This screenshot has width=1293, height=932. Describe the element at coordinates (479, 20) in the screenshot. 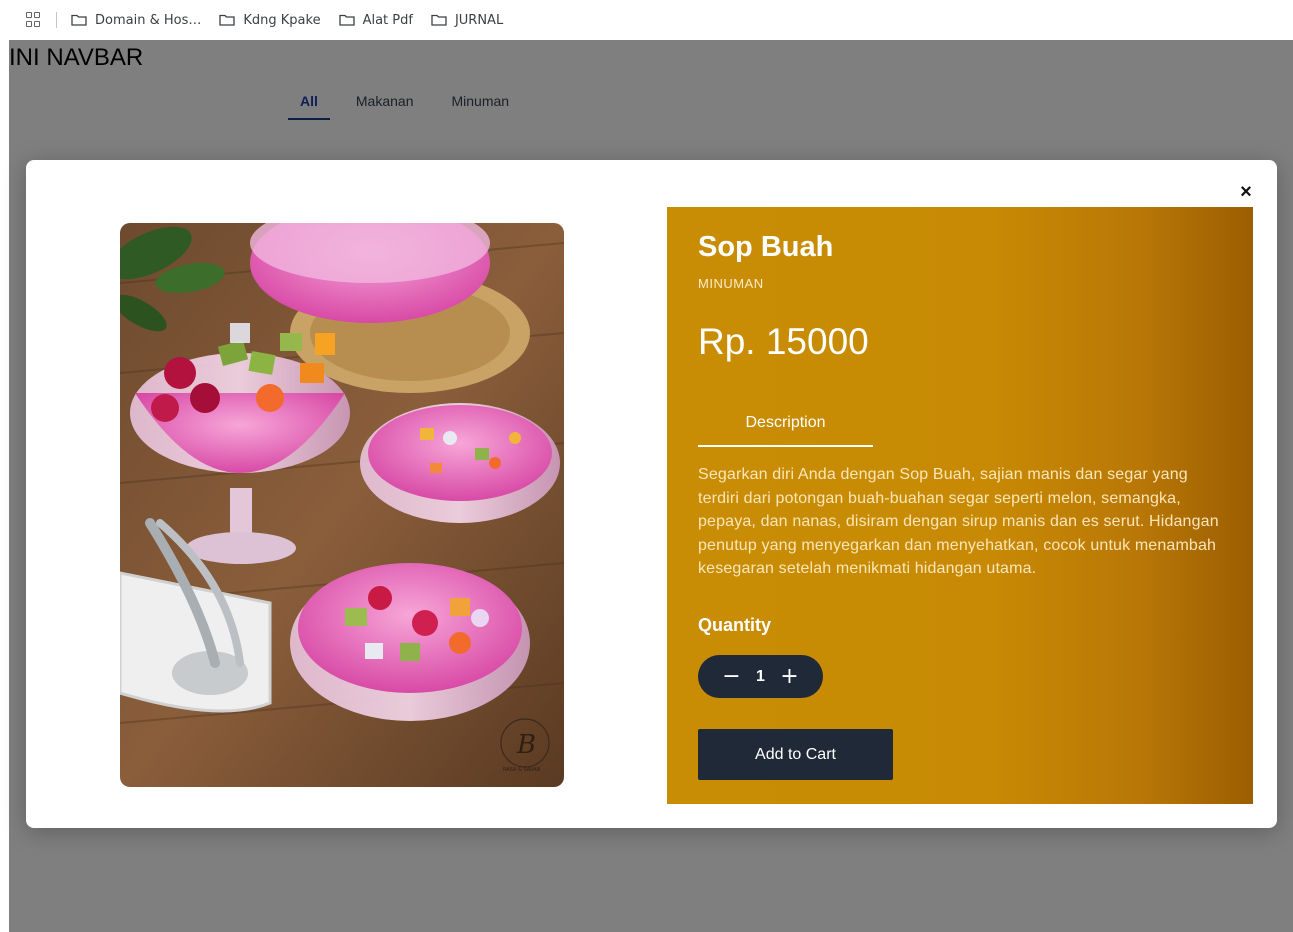

I see `bookmark-label: JURNAL` at that location.